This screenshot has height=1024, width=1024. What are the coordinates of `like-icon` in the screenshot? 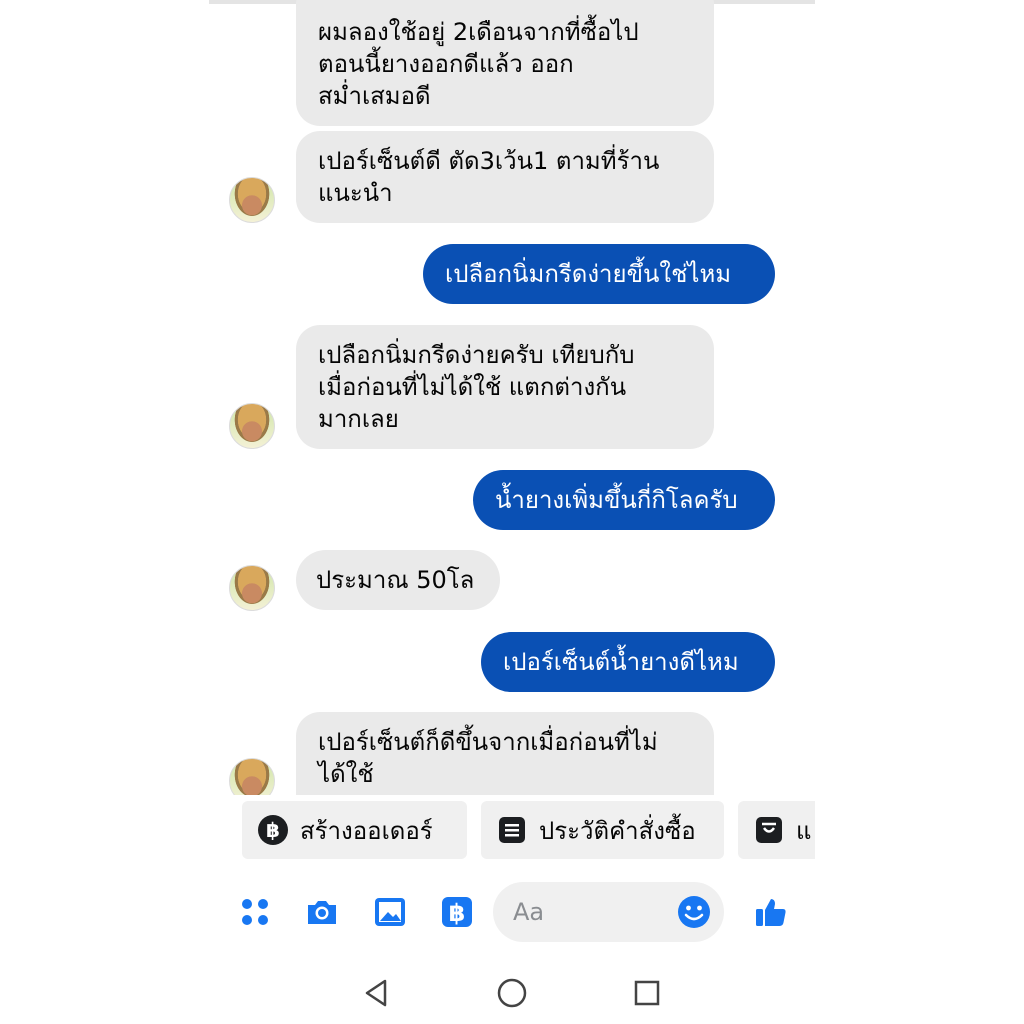 It's located at (771, 912).